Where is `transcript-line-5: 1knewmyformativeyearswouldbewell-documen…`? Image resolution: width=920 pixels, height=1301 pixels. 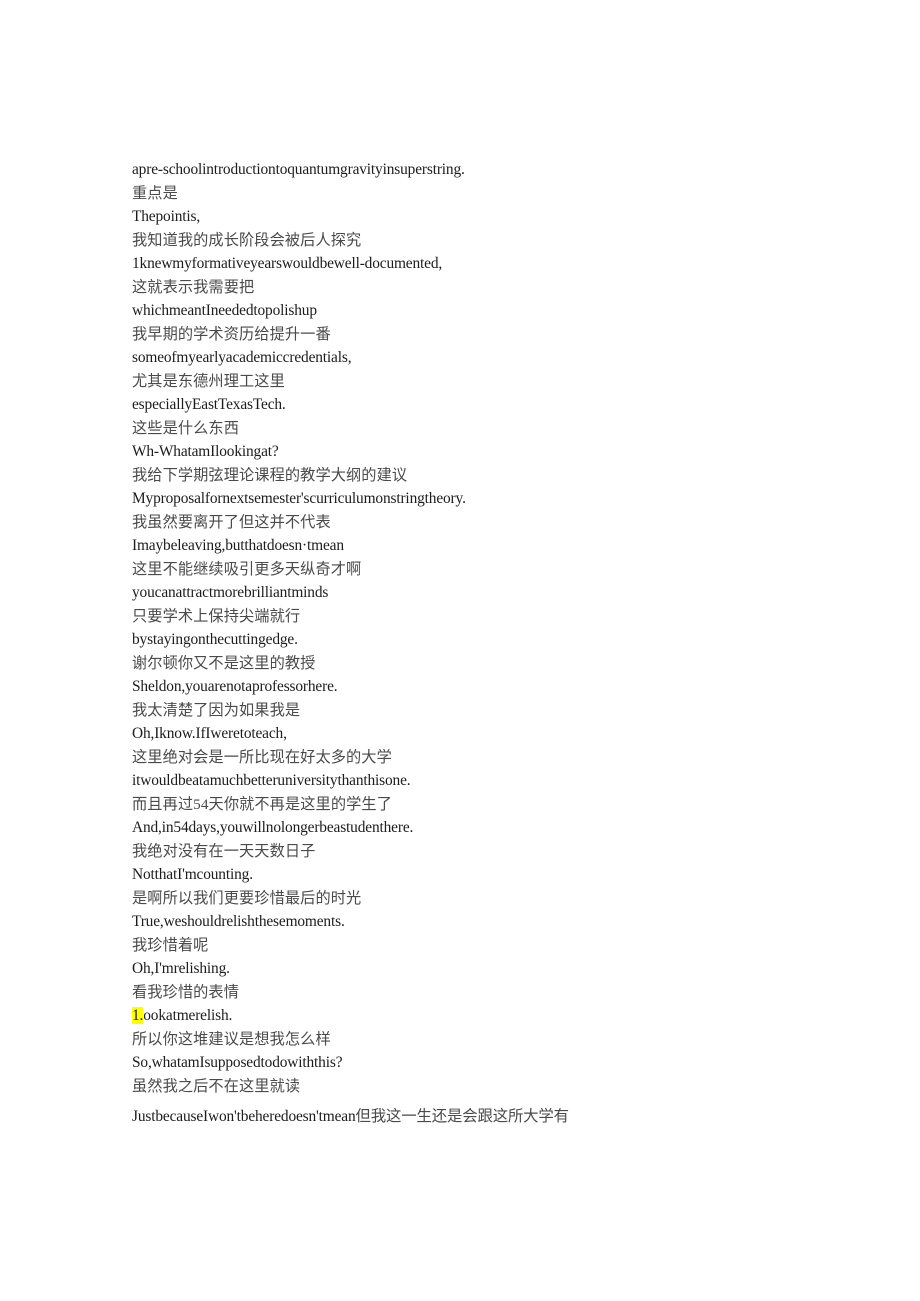 transcript-line-5: 1knewmyformativeyearswouldbewell-documen… is located at coordinates (287, 263).